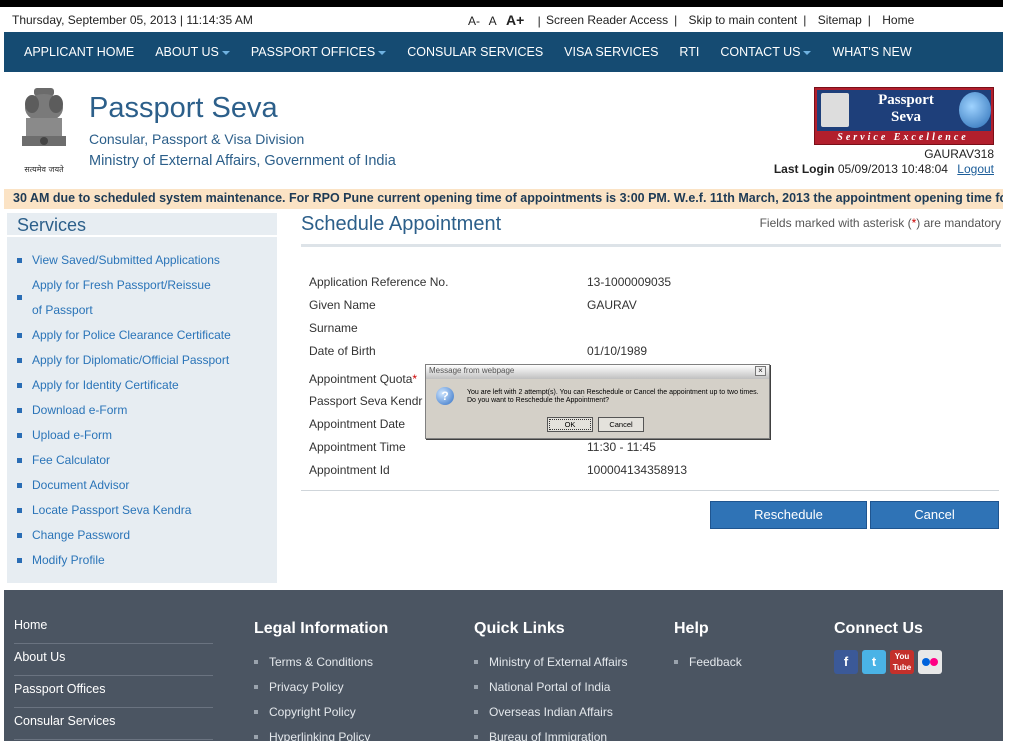  Describe the element at coordinates (617, 351) in the screenshot. I see `detail-value: 01/10/1989` at that location.